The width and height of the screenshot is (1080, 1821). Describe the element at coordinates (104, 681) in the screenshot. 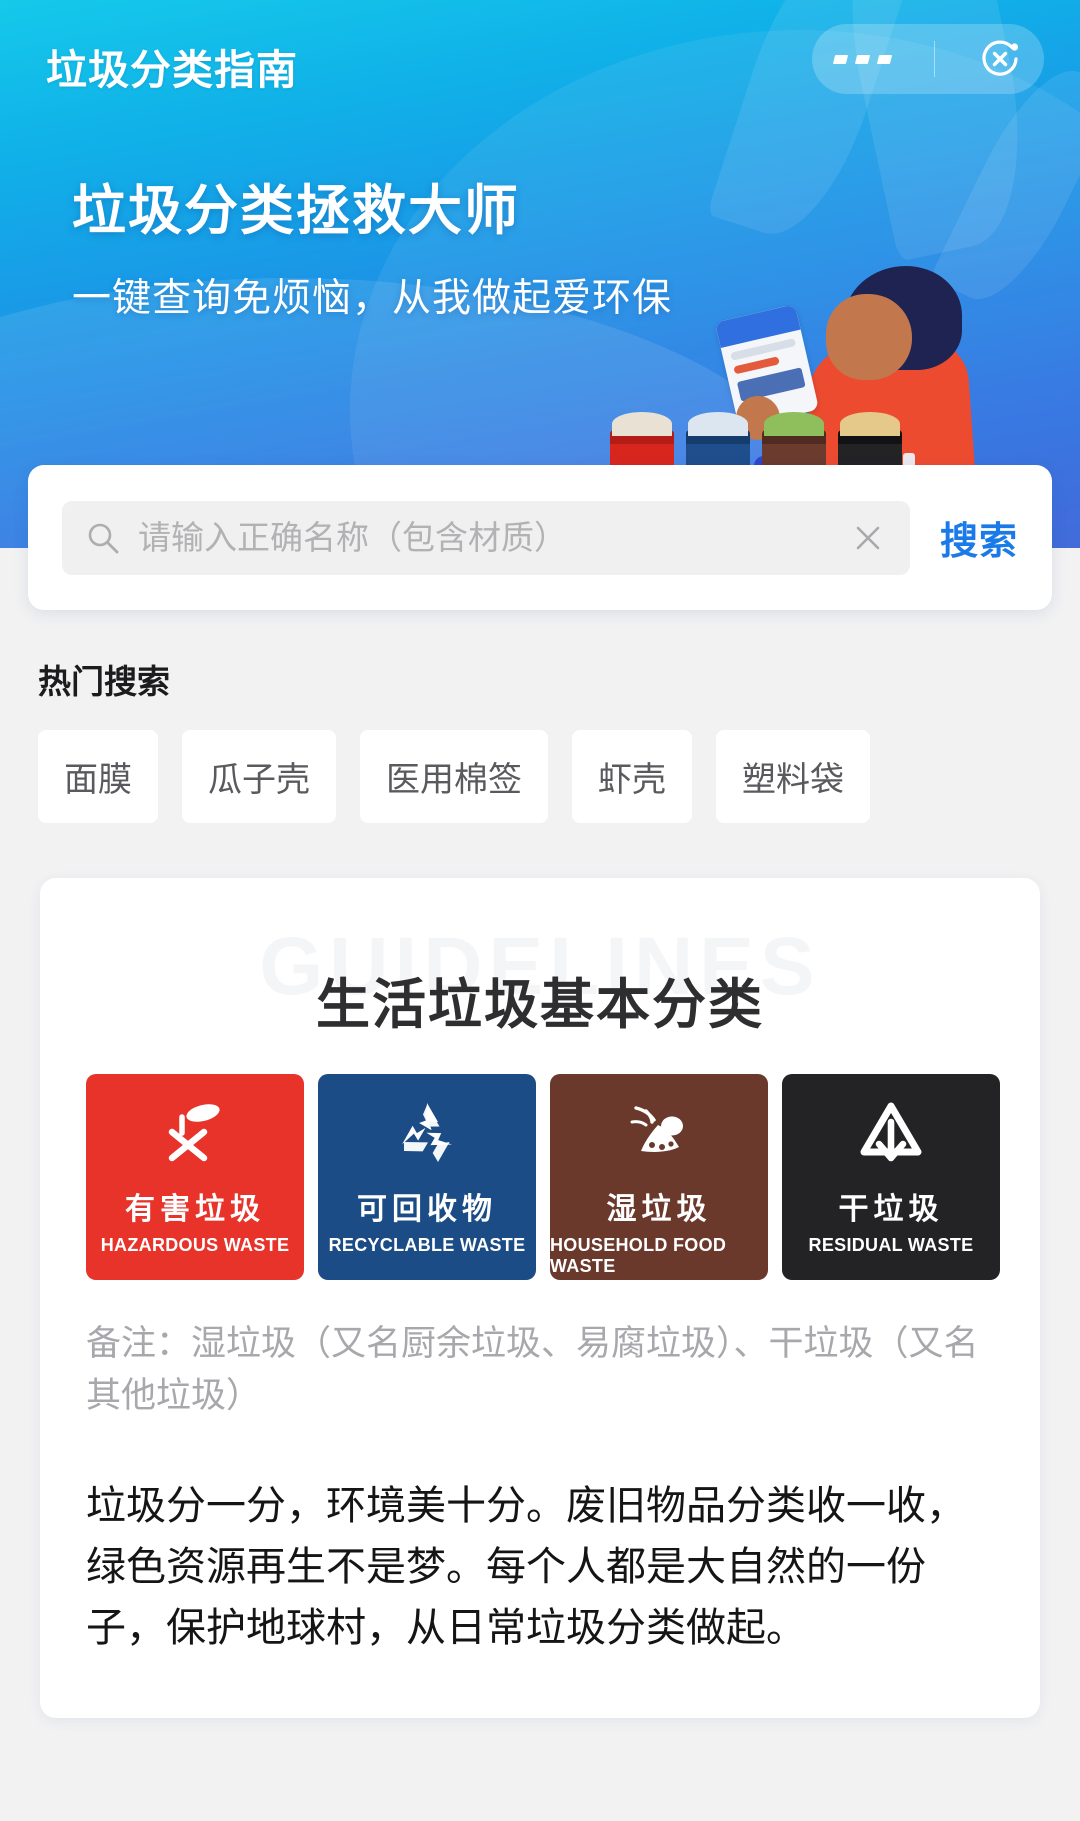

I see `hot-search-title: 热门搜索` at that location.